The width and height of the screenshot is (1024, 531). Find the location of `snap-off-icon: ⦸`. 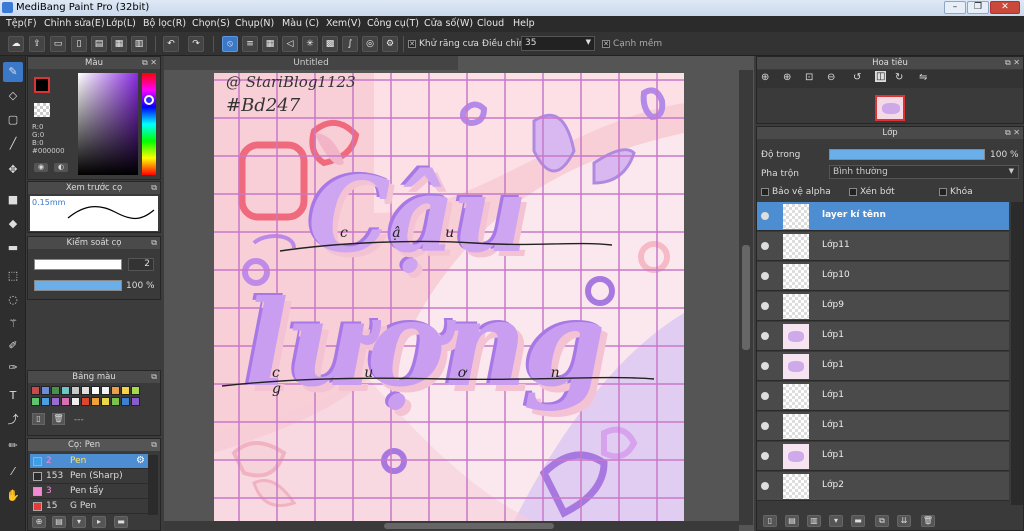

snap-off-icon: ⦸ is located at coordinates (230, 44).